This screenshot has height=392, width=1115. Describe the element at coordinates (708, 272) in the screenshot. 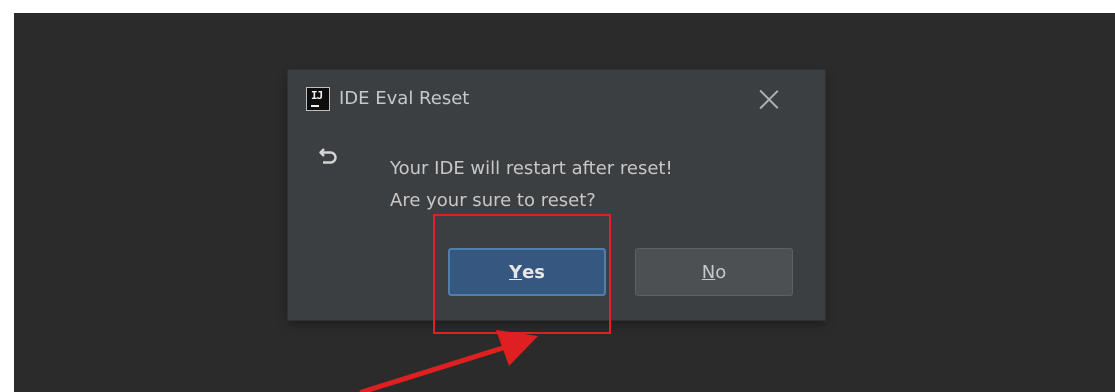

I see `no-mnemonic: N` at that location.